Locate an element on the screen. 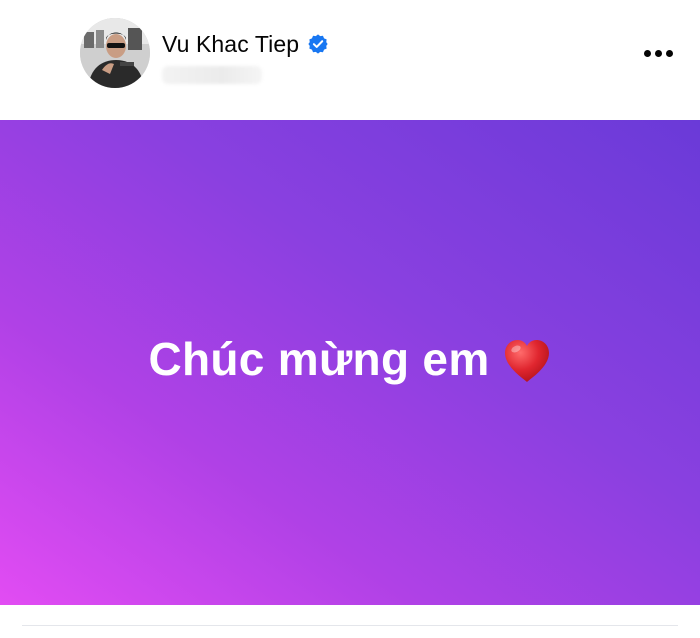 The width and height of the screenshot is (700, 638). avatar is located at coordinates (115, 53).